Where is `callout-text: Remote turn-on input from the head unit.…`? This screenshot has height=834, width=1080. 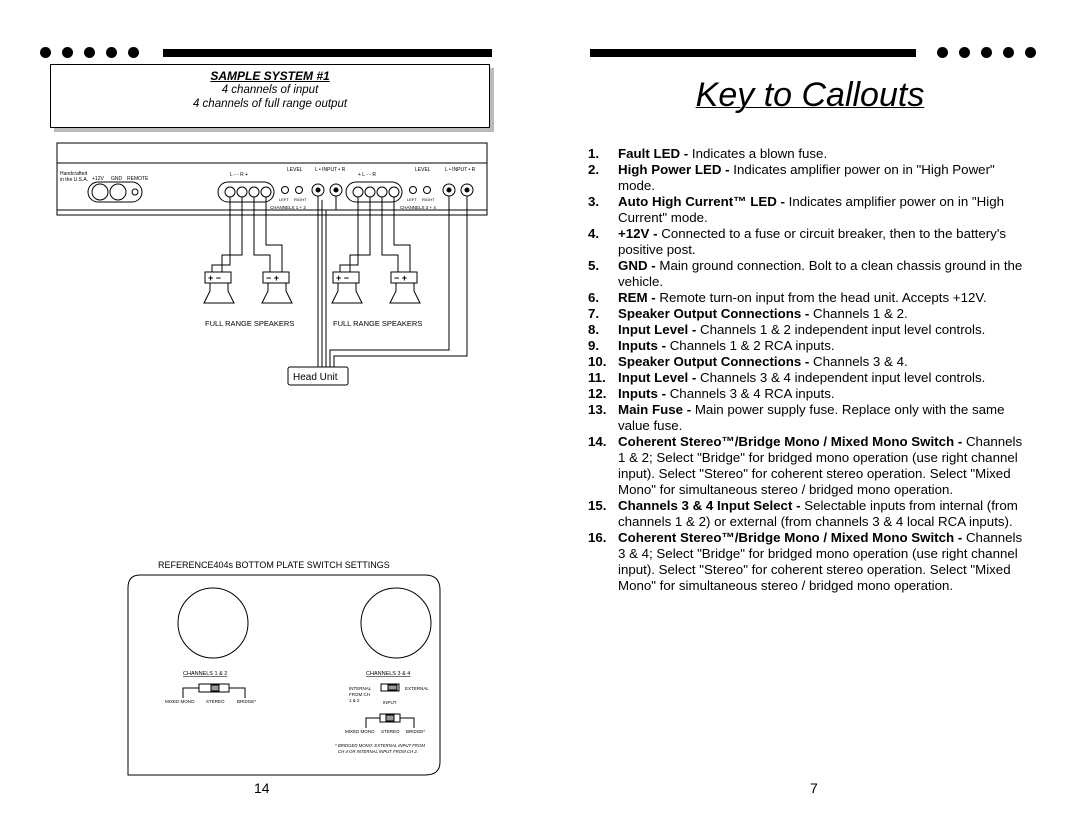
callout-text: Remote turn-on input from the head unit.… is located at coordinates (823, 297).